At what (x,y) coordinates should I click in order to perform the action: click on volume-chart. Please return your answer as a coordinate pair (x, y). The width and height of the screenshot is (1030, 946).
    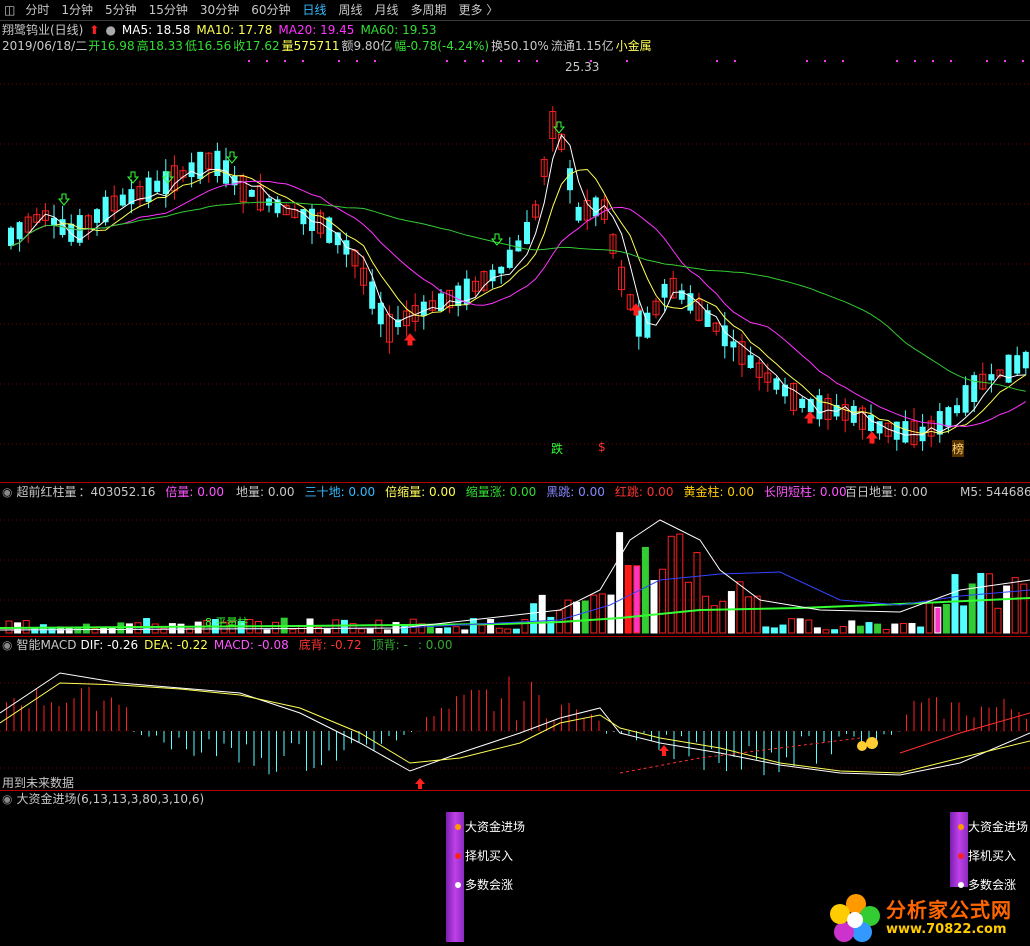
    Looking at the image, I should click on (515, 568).